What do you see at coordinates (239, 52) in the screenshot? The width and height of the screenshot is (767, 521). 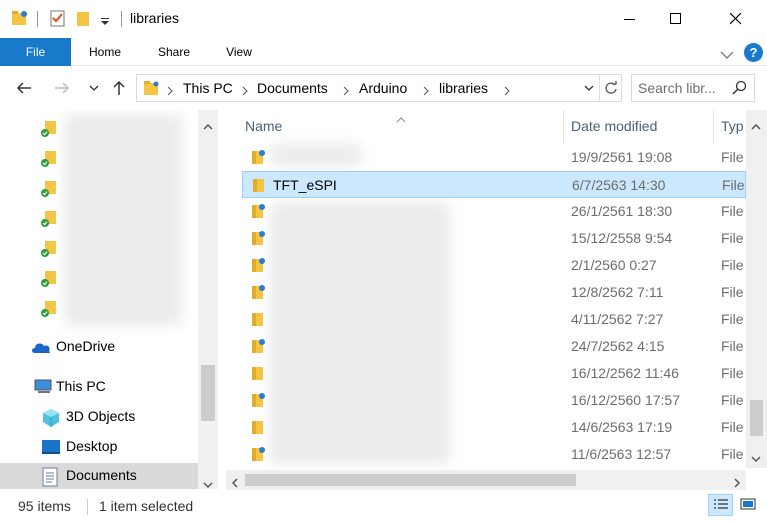 I see `tab-view: View` at bounding box center [239, 52].